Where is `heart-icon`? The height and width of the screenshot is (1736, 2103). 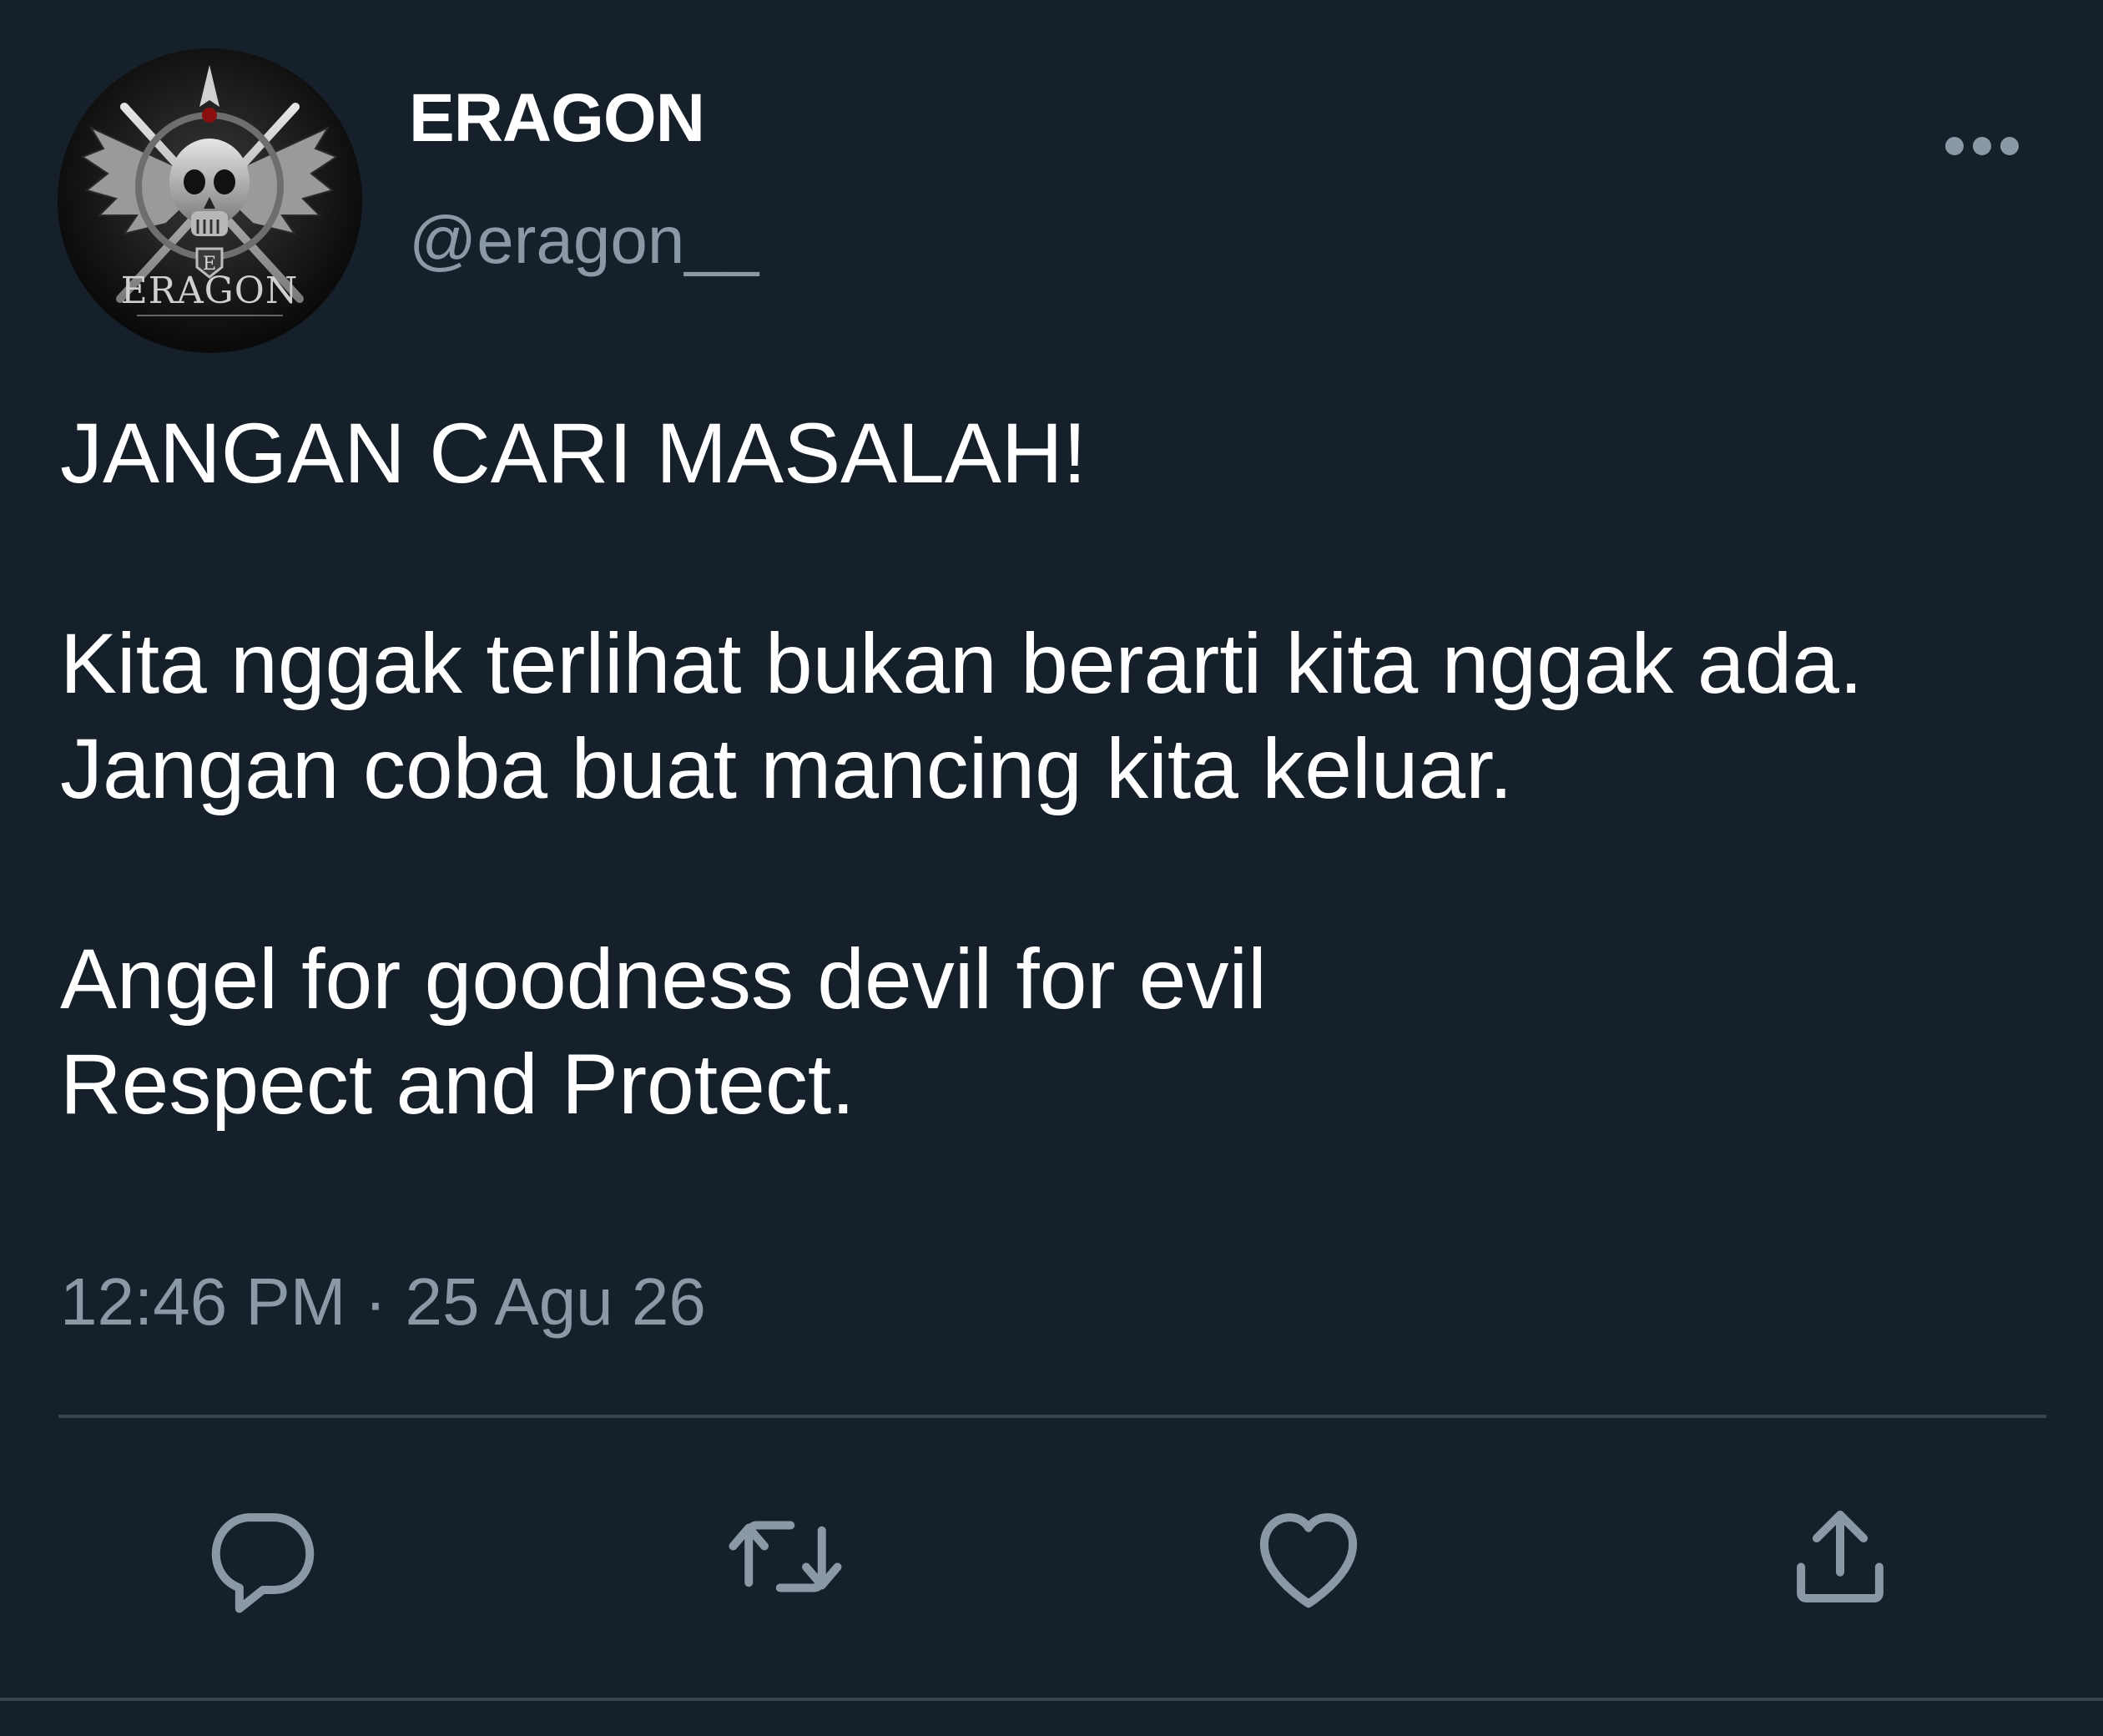
heart-icon is located at coordinates (1309, 1560).